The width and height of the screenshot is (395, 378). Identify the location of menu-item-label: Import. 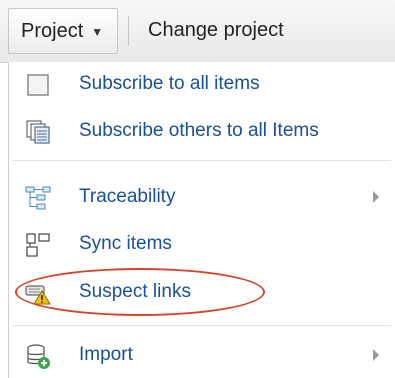
(106, 354).